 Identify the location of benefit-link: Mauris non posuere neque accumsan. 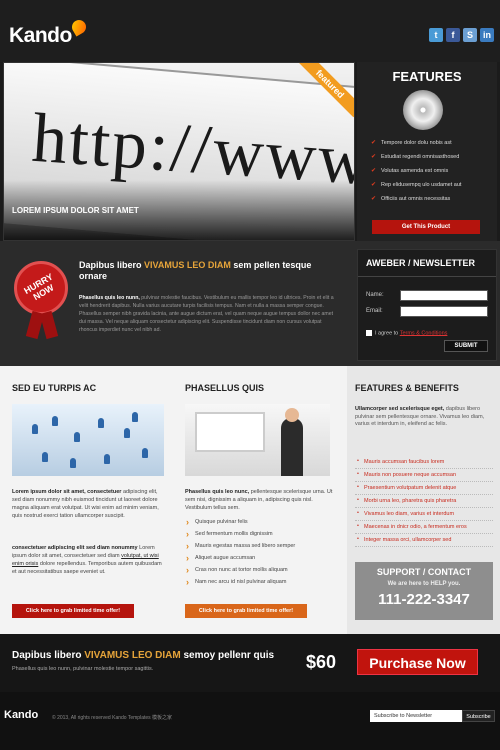
(424, 475).